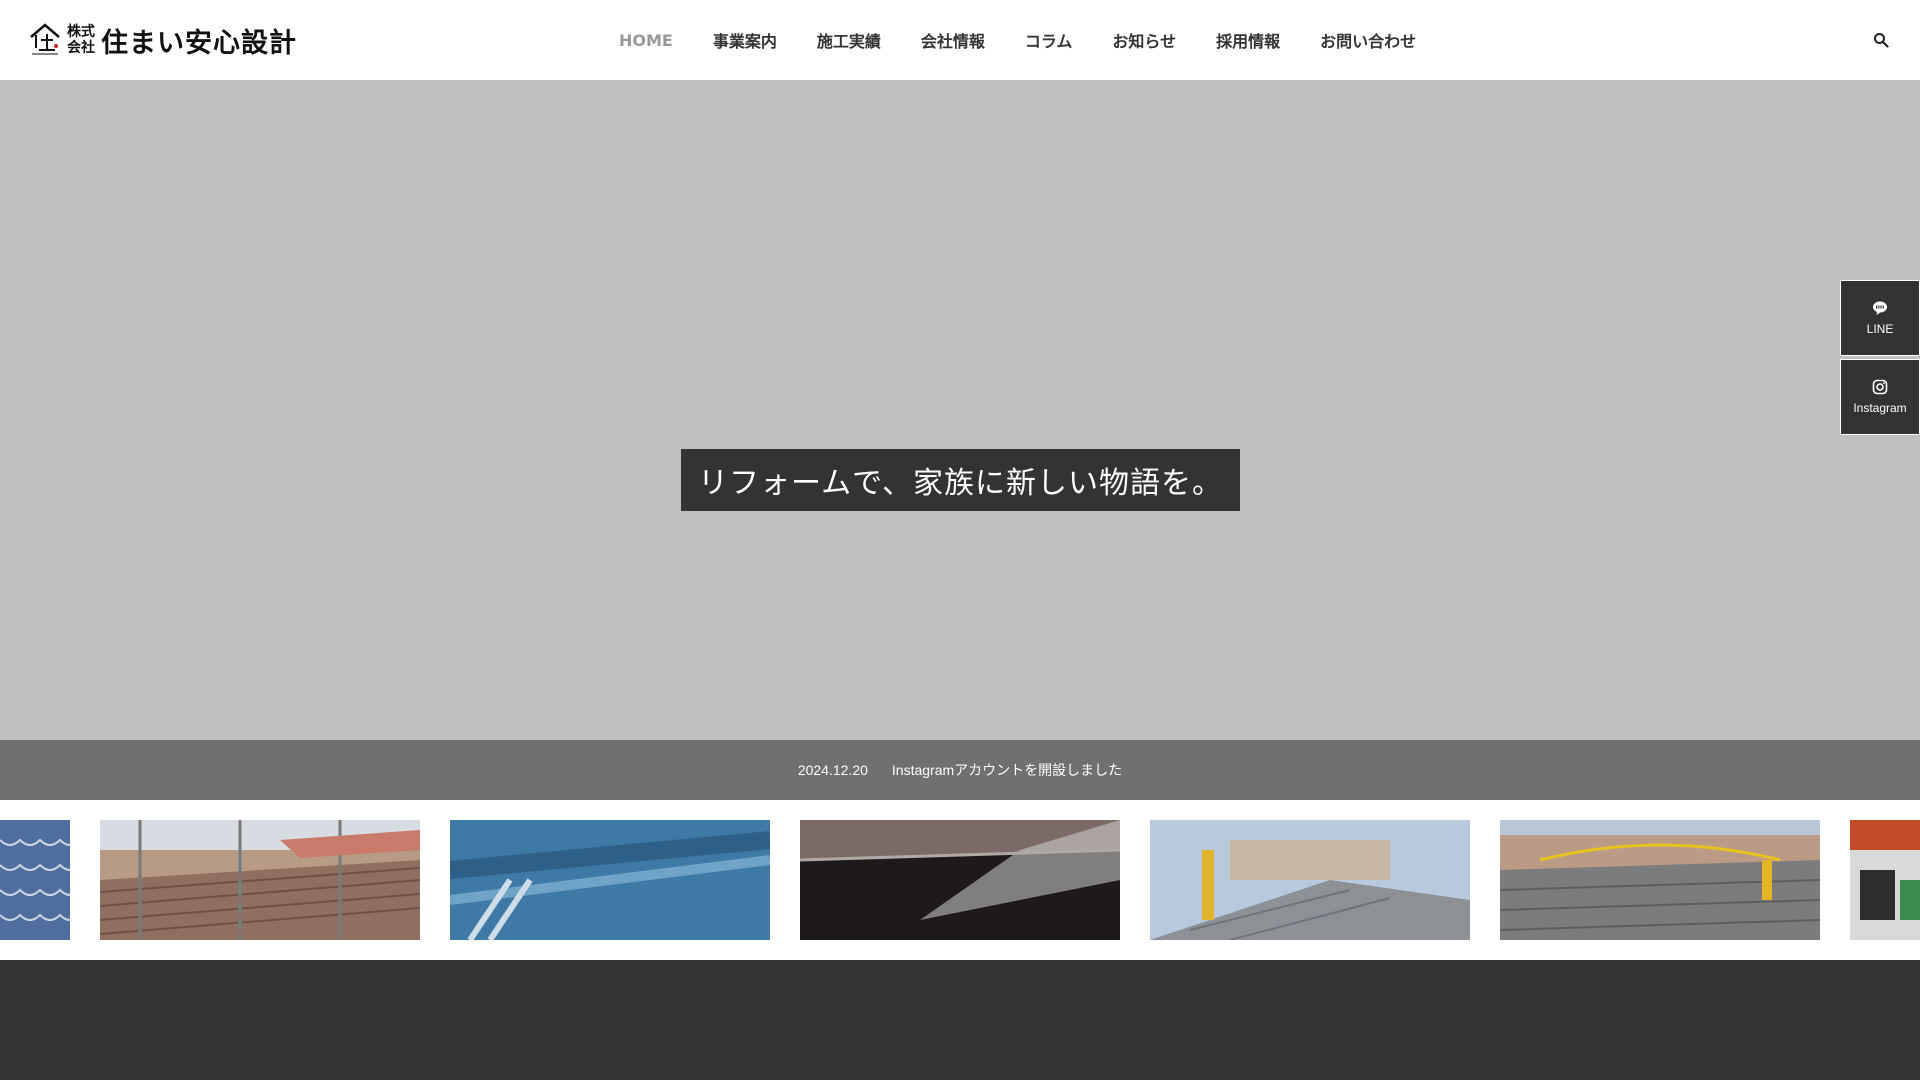  What do you see at coordinates (1049, 40) in the screenshot?
I see `nav-column: コラム` at bounding box center [1049, 40].